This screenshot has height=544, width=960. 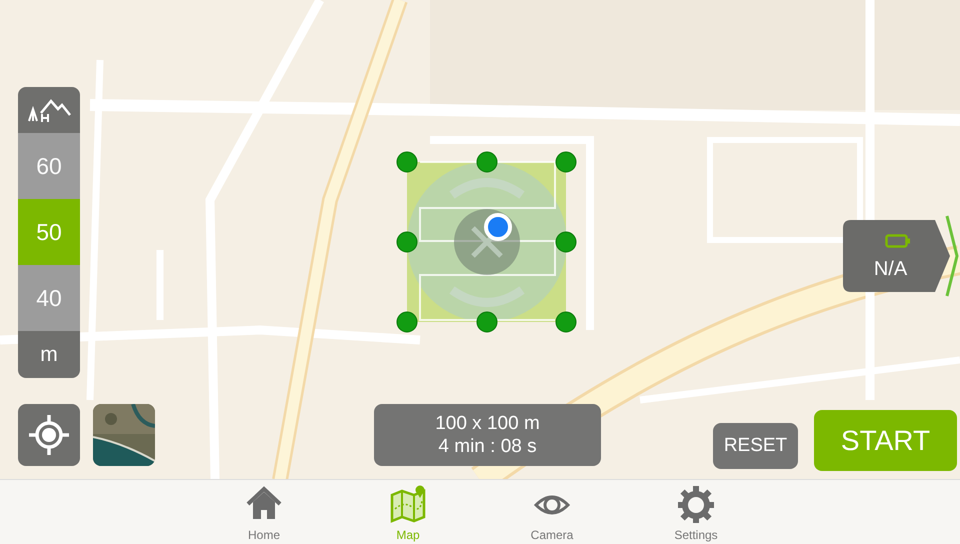 What do you see at coordinates (264, 502) in the screenshot?
I see `home-icon` at bounding box center [264, 502].